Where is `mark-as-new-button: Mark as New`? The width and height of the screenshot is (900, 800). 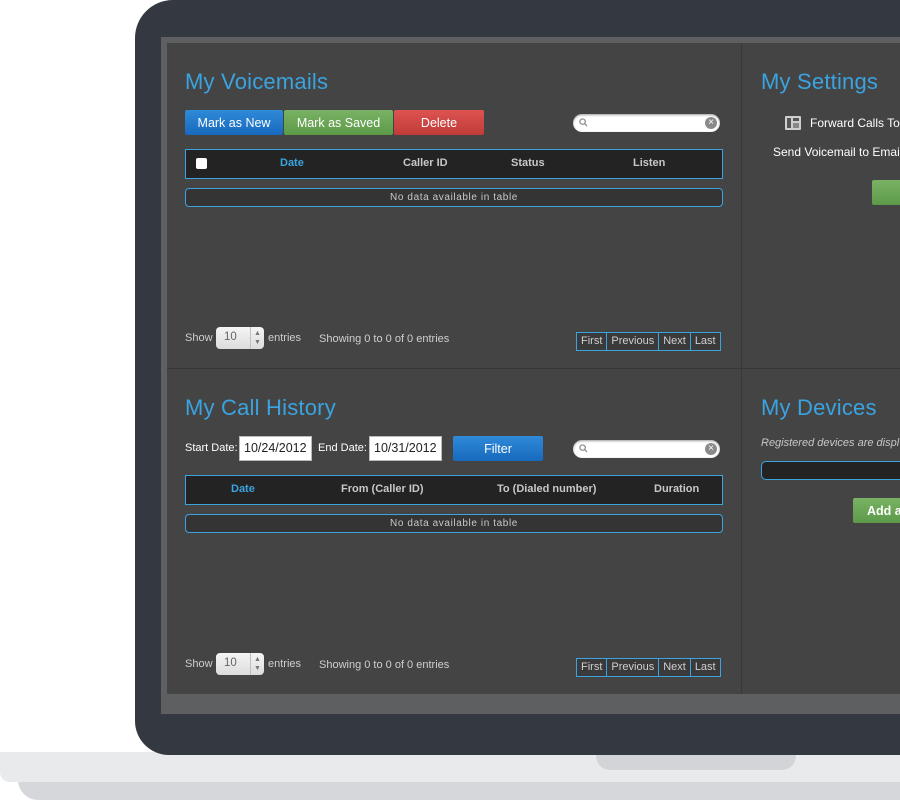 mark-as-new-button: Mark as New is located at coordinates (234, 122).